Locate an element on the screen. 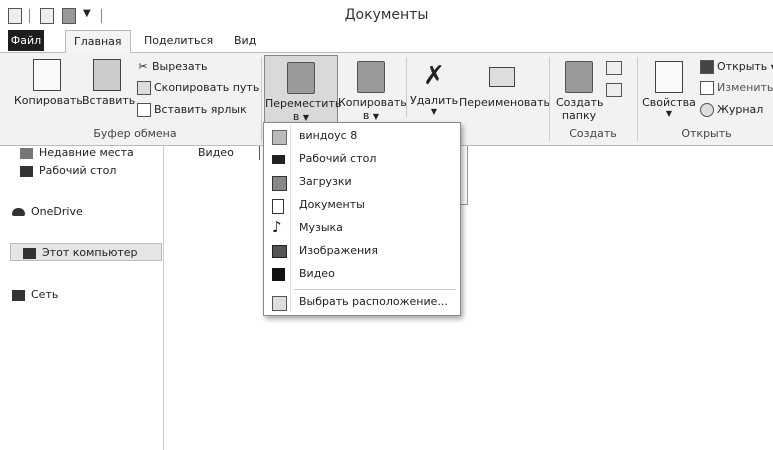 This screenshot has width=773, height=450. copy-to-label-2: в is located at coordinates (366, 115).